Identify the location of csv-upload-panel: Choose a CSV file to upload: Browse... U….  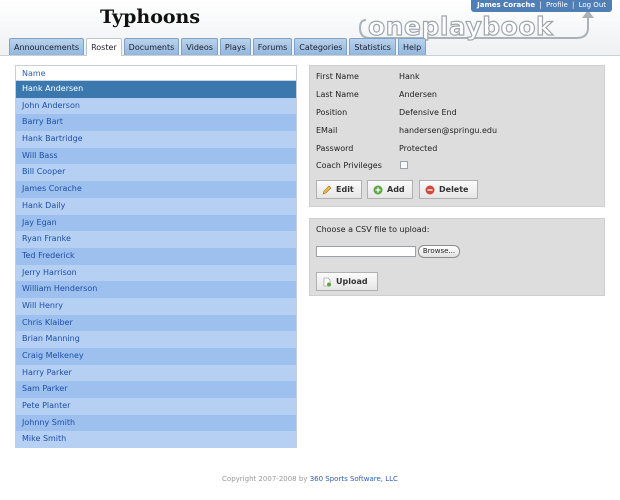
(457, 257).